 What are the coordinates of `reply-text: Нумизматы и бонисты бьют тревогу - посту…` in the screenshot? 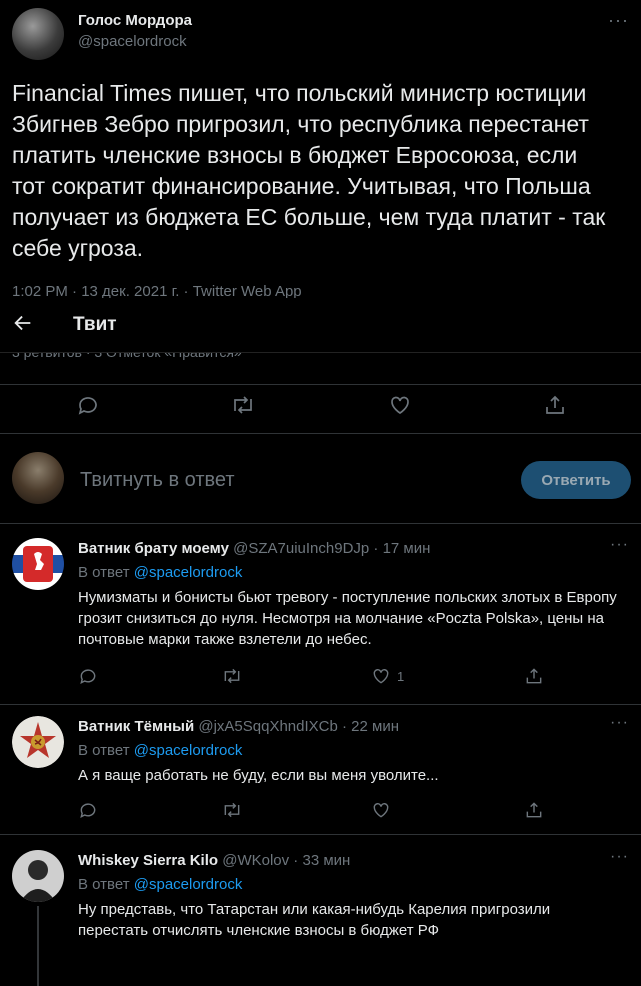 It's located at (347, 618).